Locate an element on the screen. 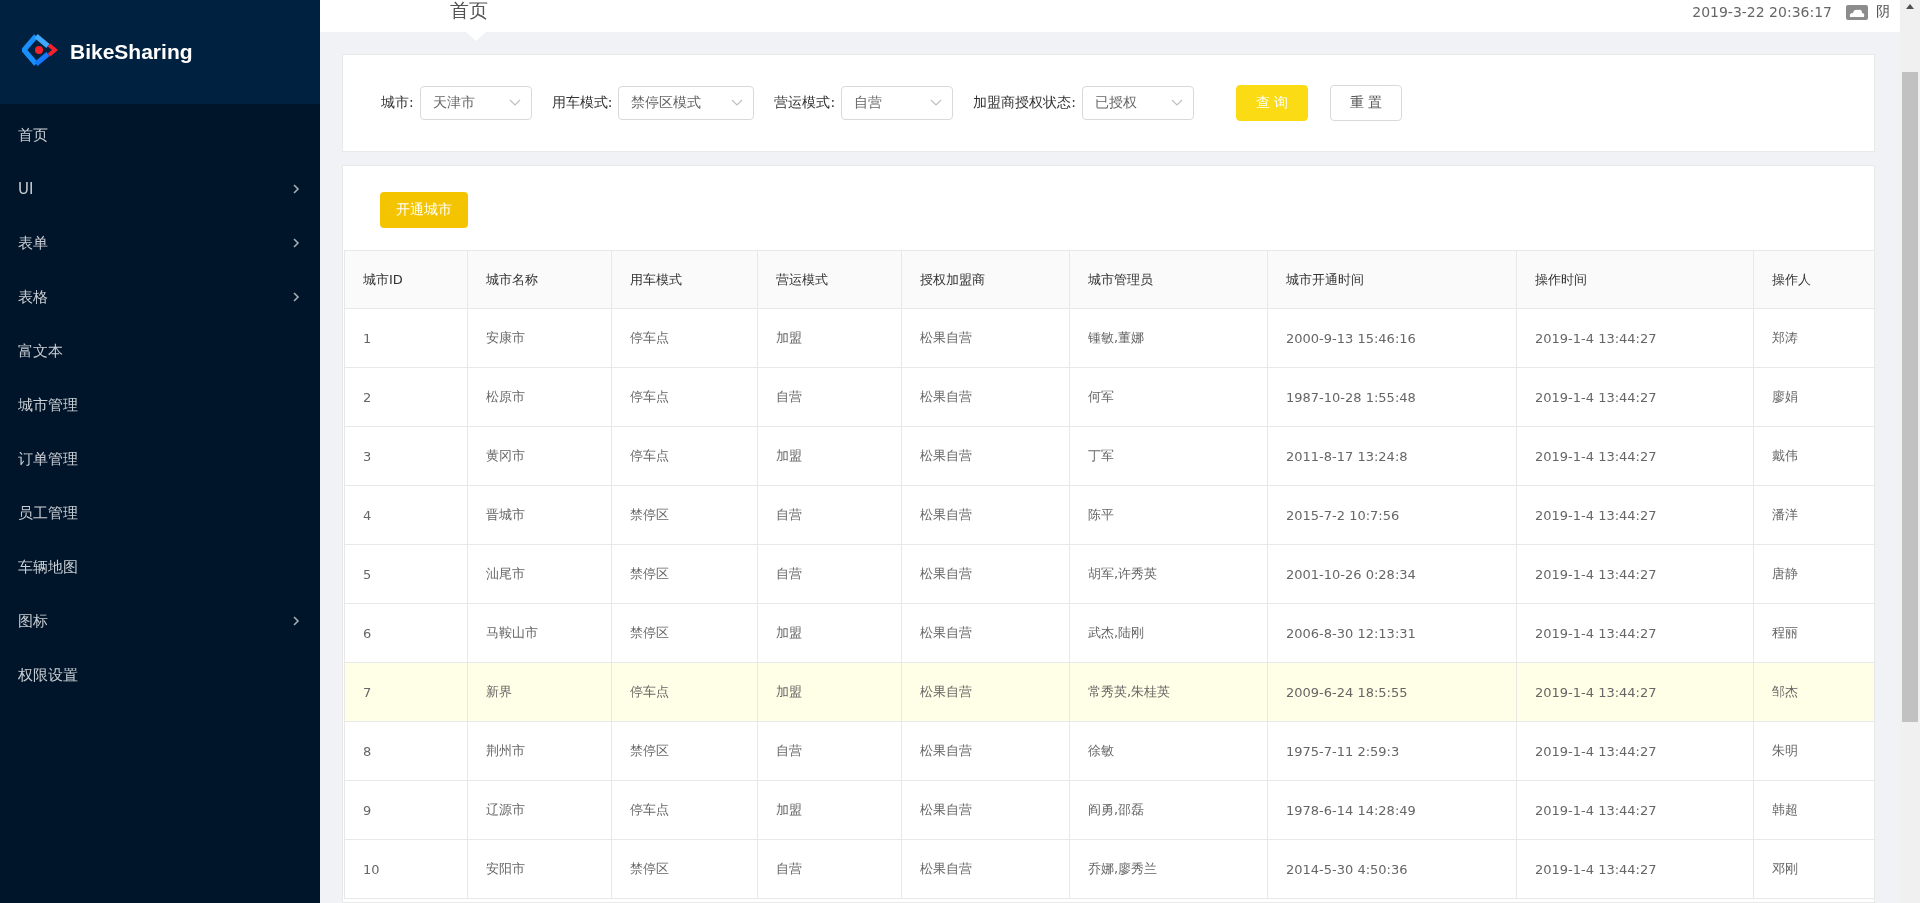  table-cell: 安康市 is located at coordinates (539, 338).